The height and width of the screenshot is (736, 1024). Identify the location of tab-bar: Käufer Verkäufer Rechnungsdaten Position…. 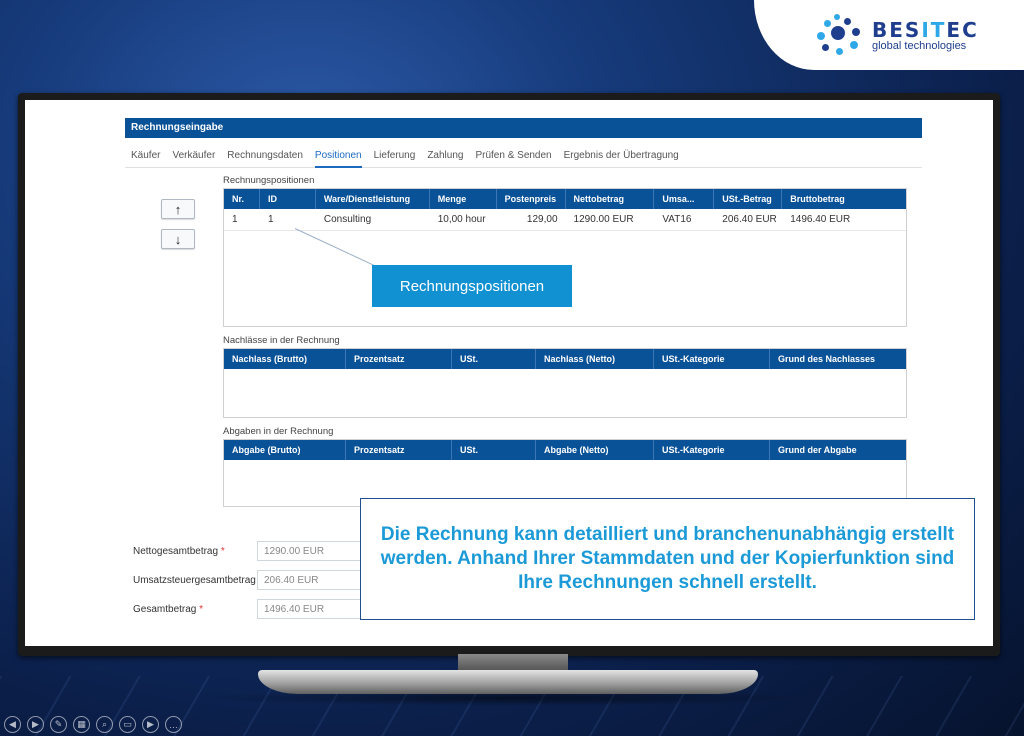
(523, 158).